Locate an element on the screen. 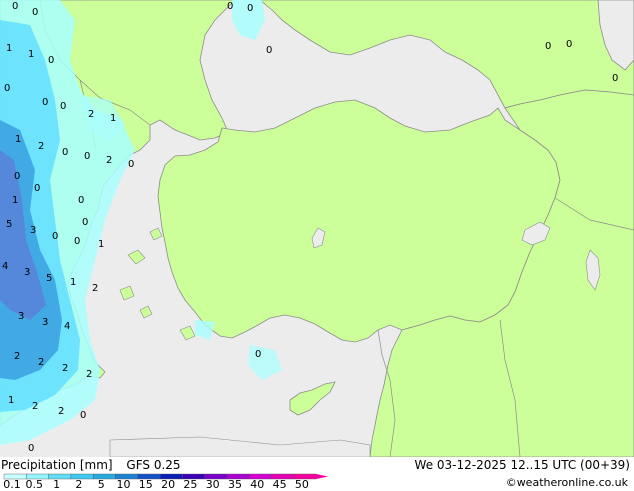 The width and height of the screenshot is (634, 491). color-scale-labels: 0.1 0.5 1 2 5 10 15 20 25 30 35 40 45 50 is located at coordinates (170, 485).